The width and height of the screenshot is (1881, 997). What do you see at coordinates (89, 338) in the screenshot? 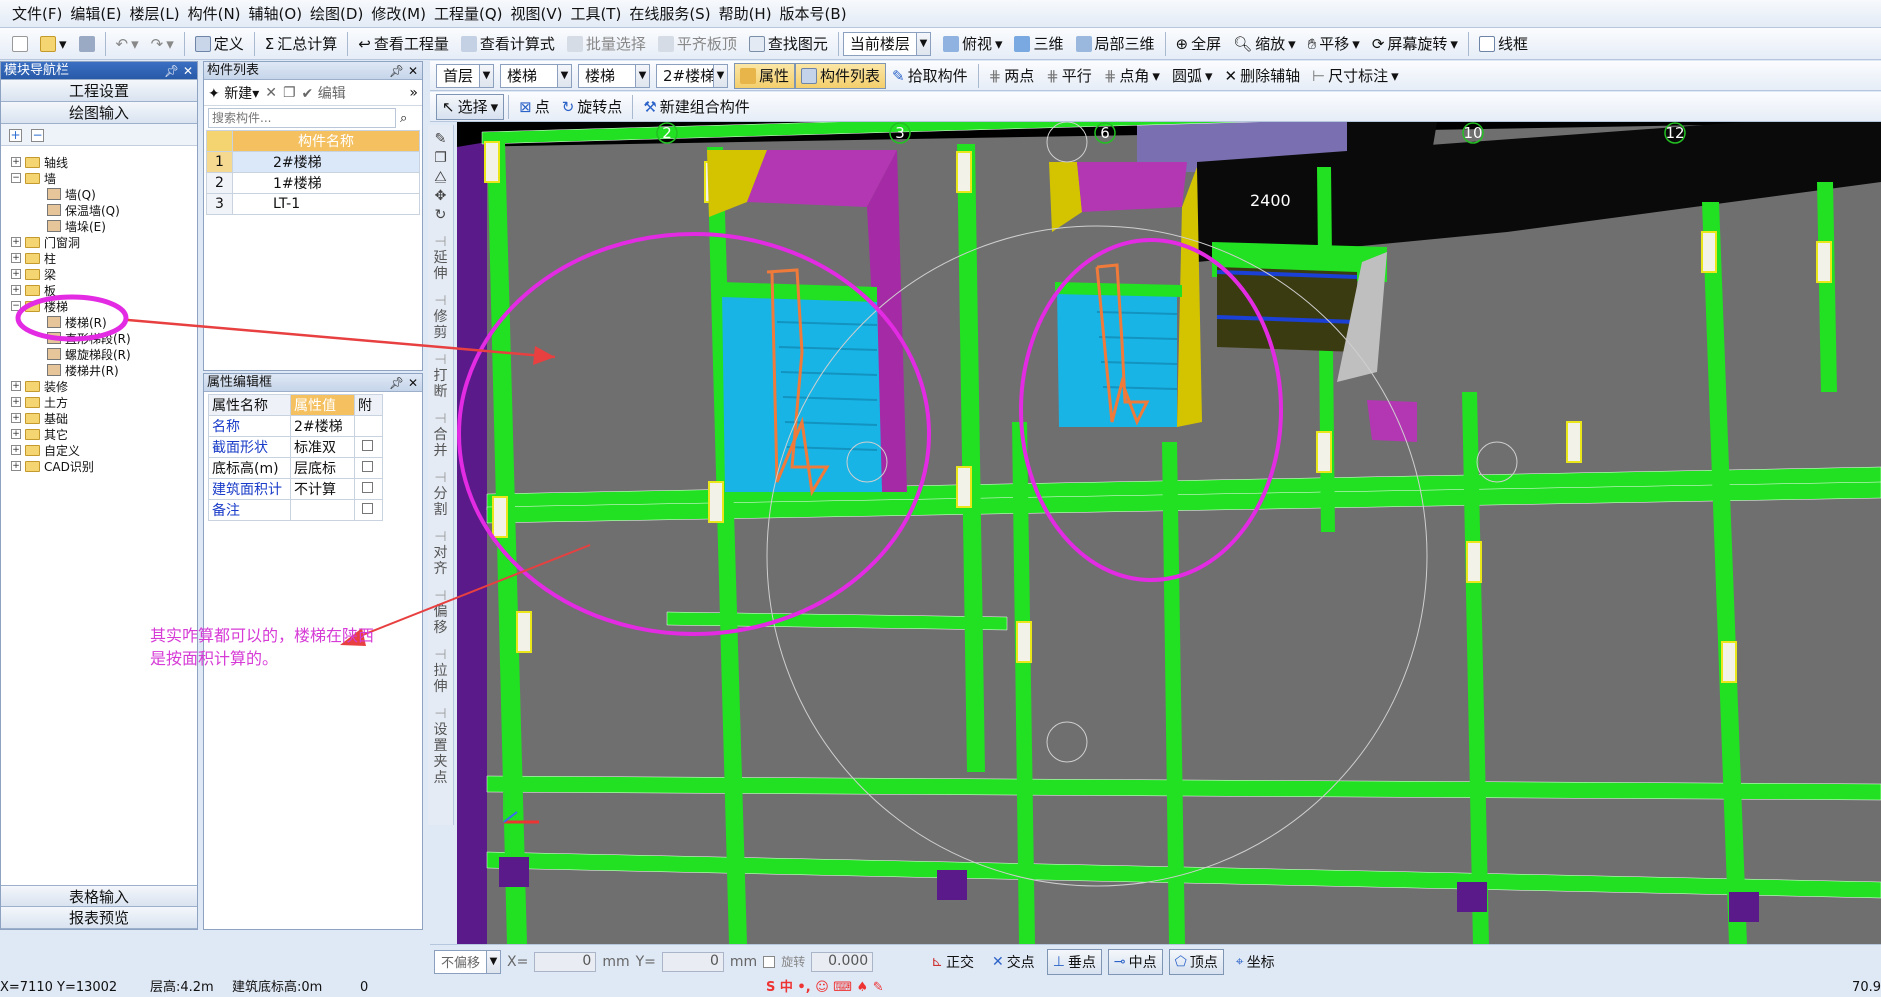
I see `tree-item: 直形梯段(R)` at bounding box center [89, 338].